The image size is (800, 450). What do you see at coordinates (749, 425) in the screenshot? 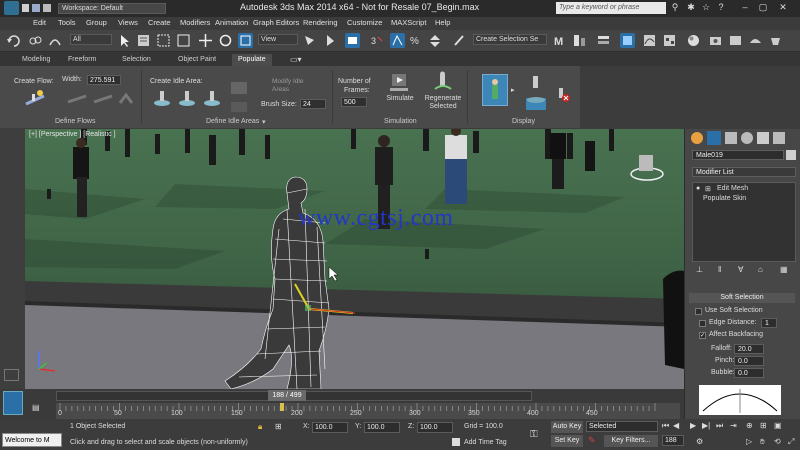
I see `zoom-icon: ⊕` at bounding box center [749, 425].